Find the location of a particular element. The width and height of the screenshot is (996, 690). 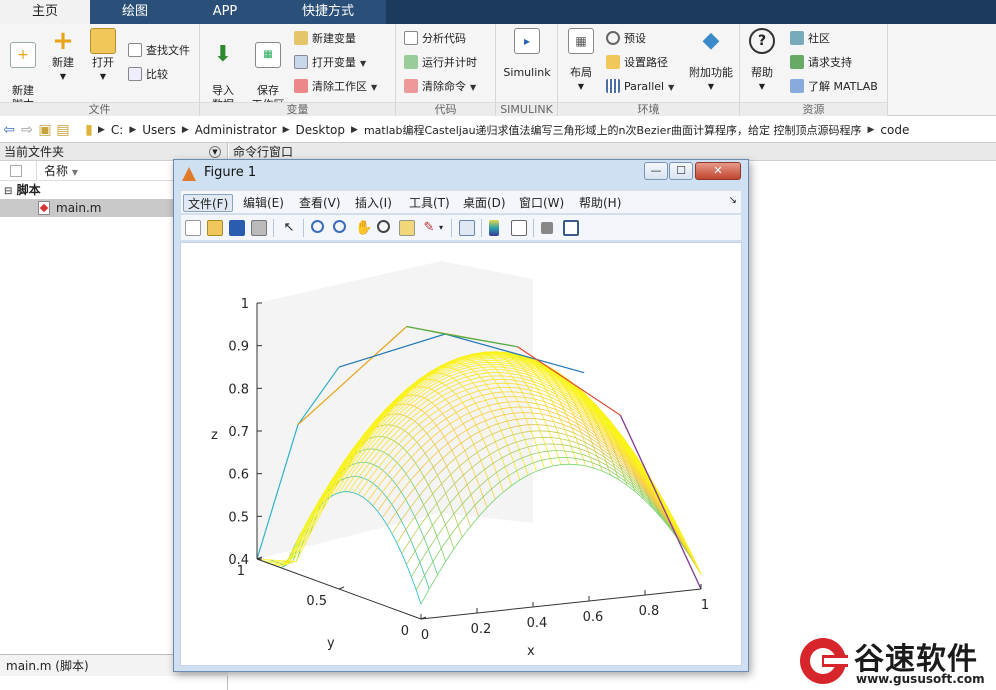

menu-window: 窗口(W) is located at coordinates (541, 203).